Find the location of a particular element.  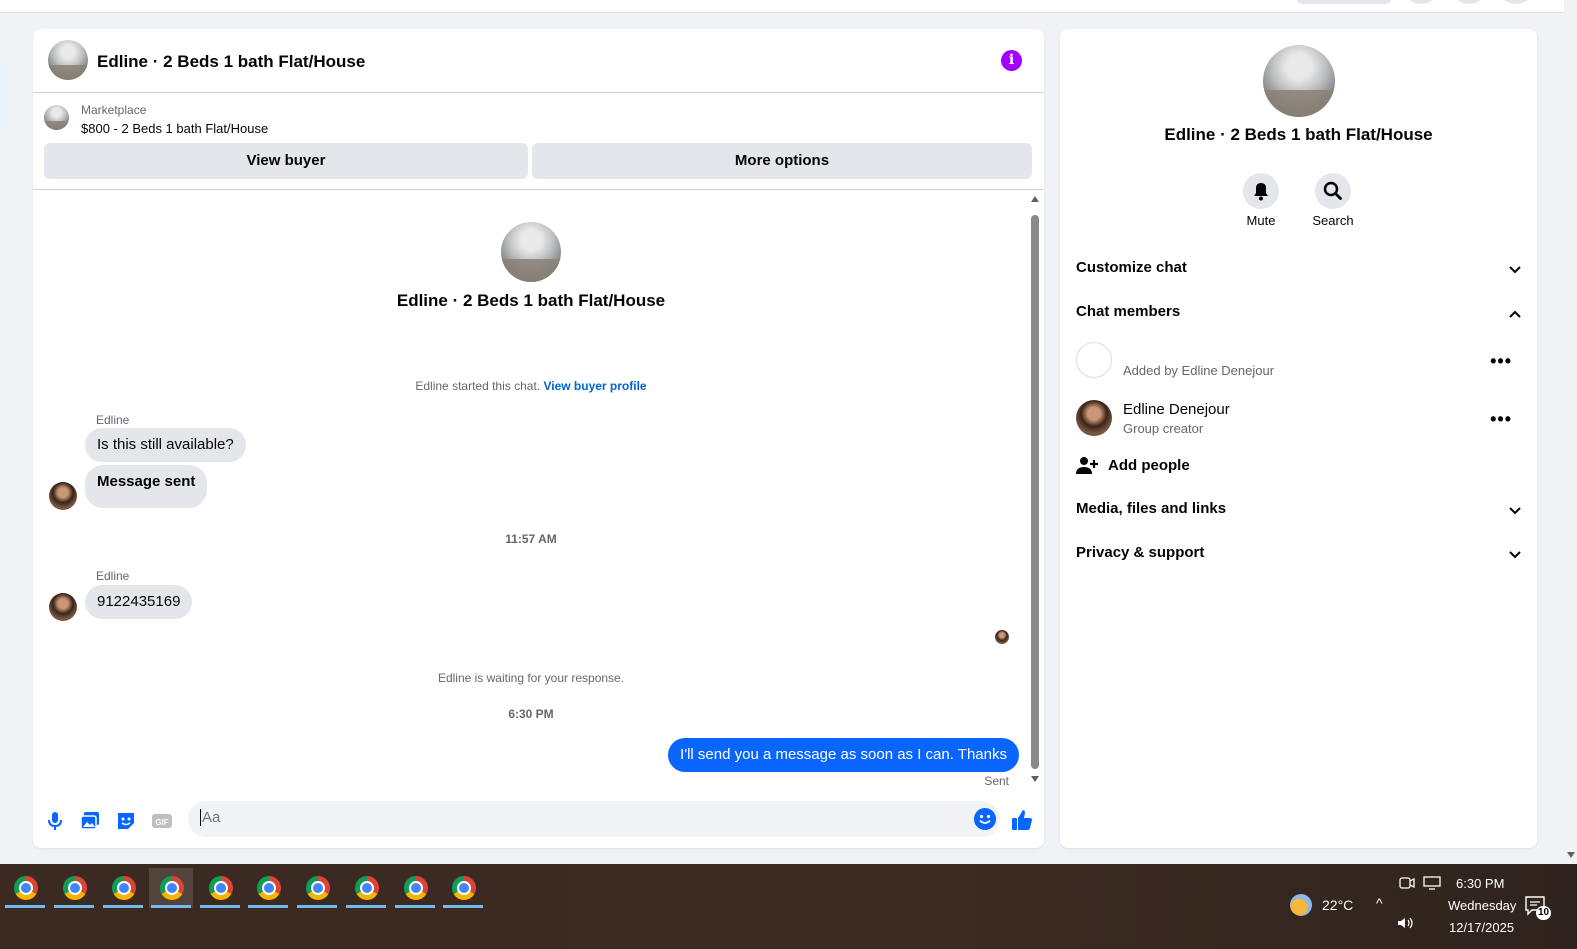

privacy-support-label: Privacy & support is located at coordinates (1140, 552).